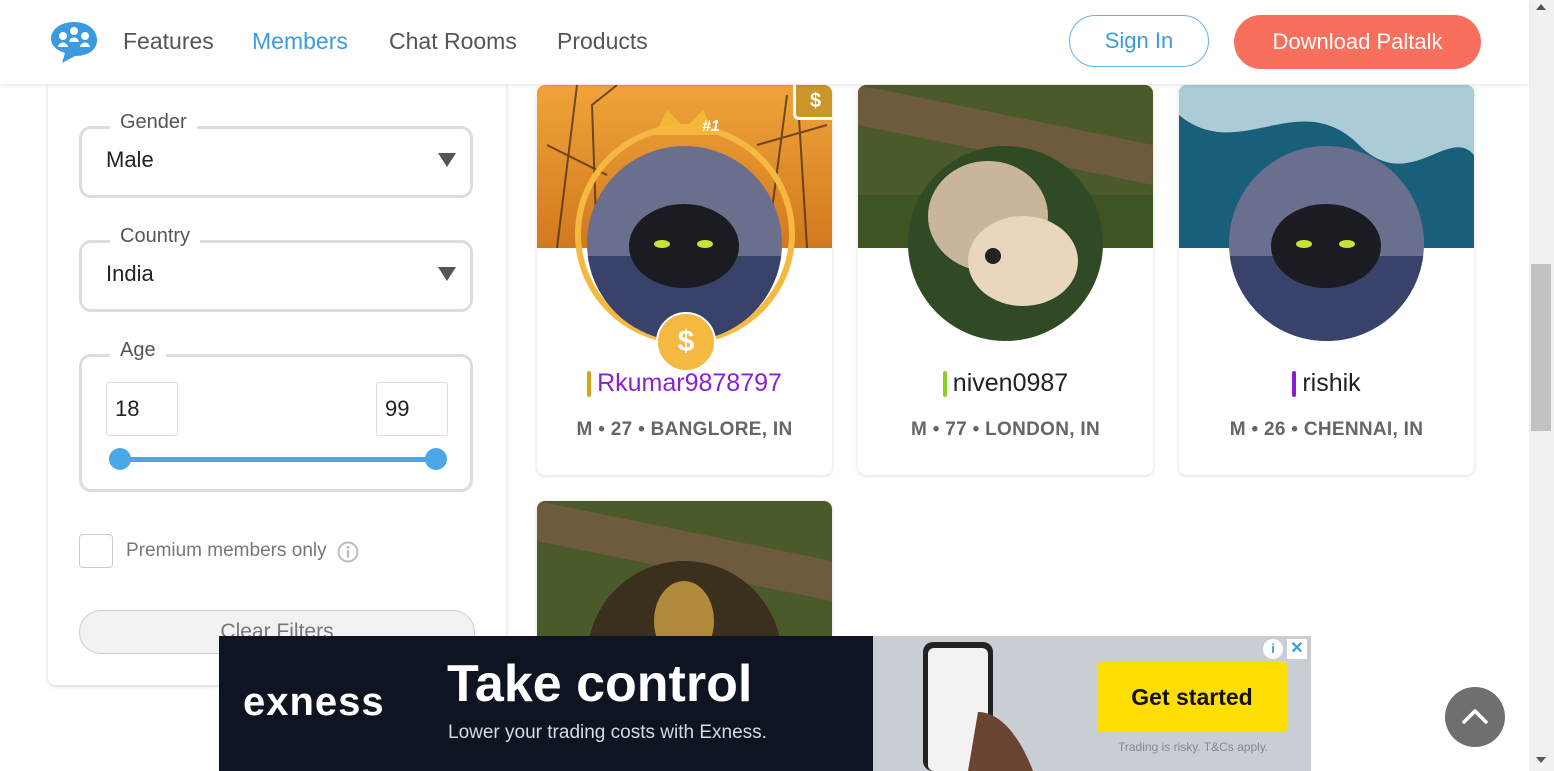 The width and height of the screenshot is (1554, 771). Describe the element at coordinates (348, 552) in the screenshot. I see `info-icon` at that location.